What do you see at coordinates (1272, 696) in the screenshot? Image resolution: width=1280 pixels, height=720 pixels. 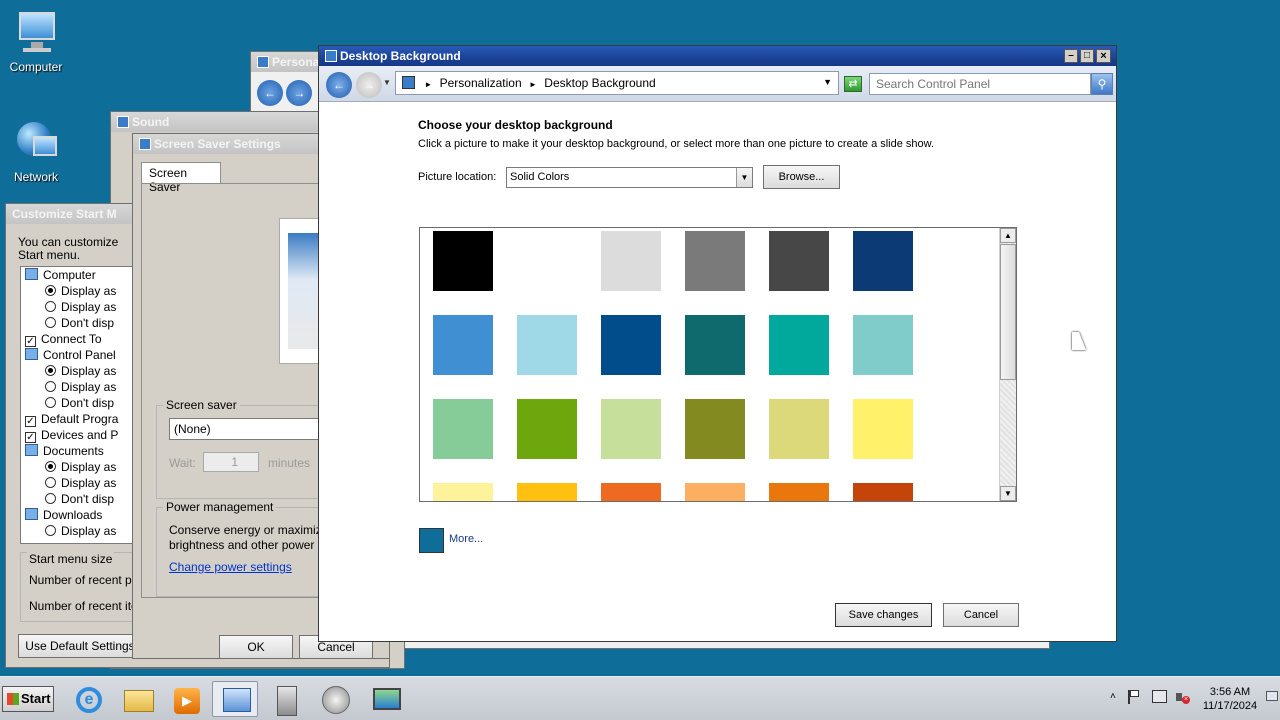 I see `show-desktop-icon` at bounding box center [1272, 696].